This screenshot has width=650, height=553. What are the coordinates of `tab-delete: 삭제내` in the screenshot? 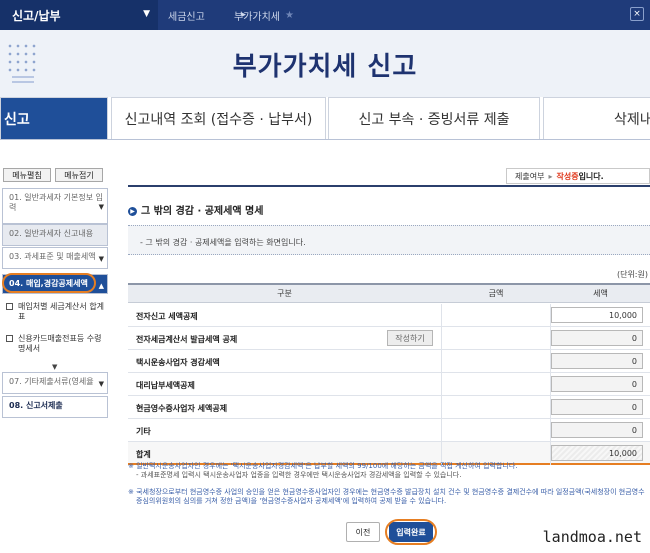 It's located at (596, 118).